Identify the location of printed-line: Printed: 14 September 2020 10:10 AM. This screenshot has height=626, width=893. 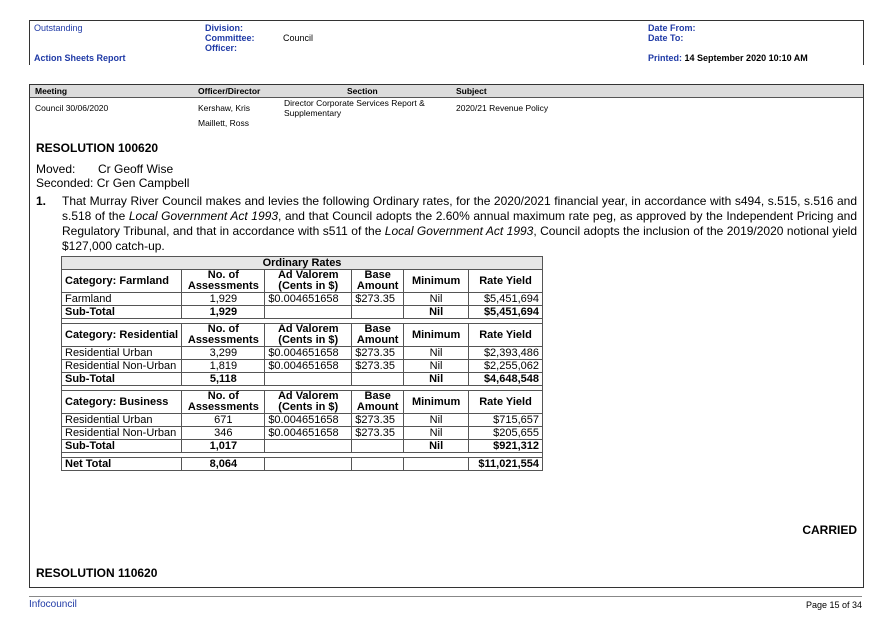
(728, 58).